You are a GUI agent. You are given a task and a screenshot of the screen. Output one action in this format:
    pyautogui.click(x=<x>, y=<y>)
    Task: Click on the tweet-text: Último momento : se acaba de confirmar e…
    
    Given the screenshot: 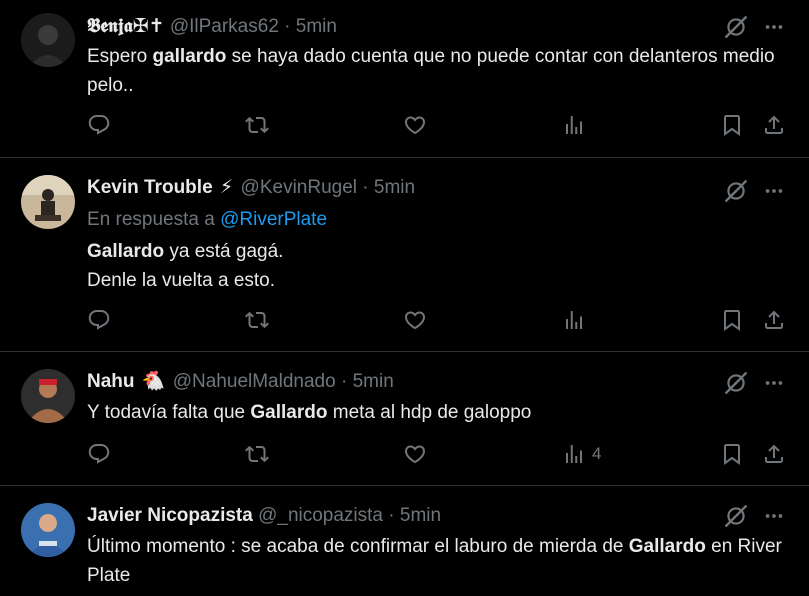 What is the action you would take?
    pyautogui.click(x=434, y=561)
    